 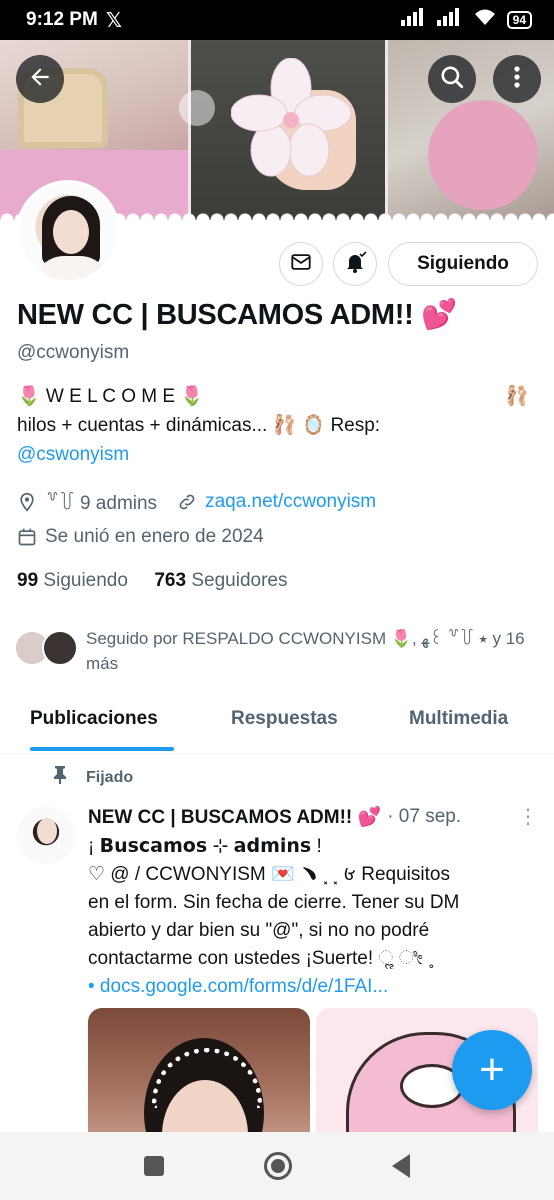 I want to click on mail-icon, so click(x=301, y=264).